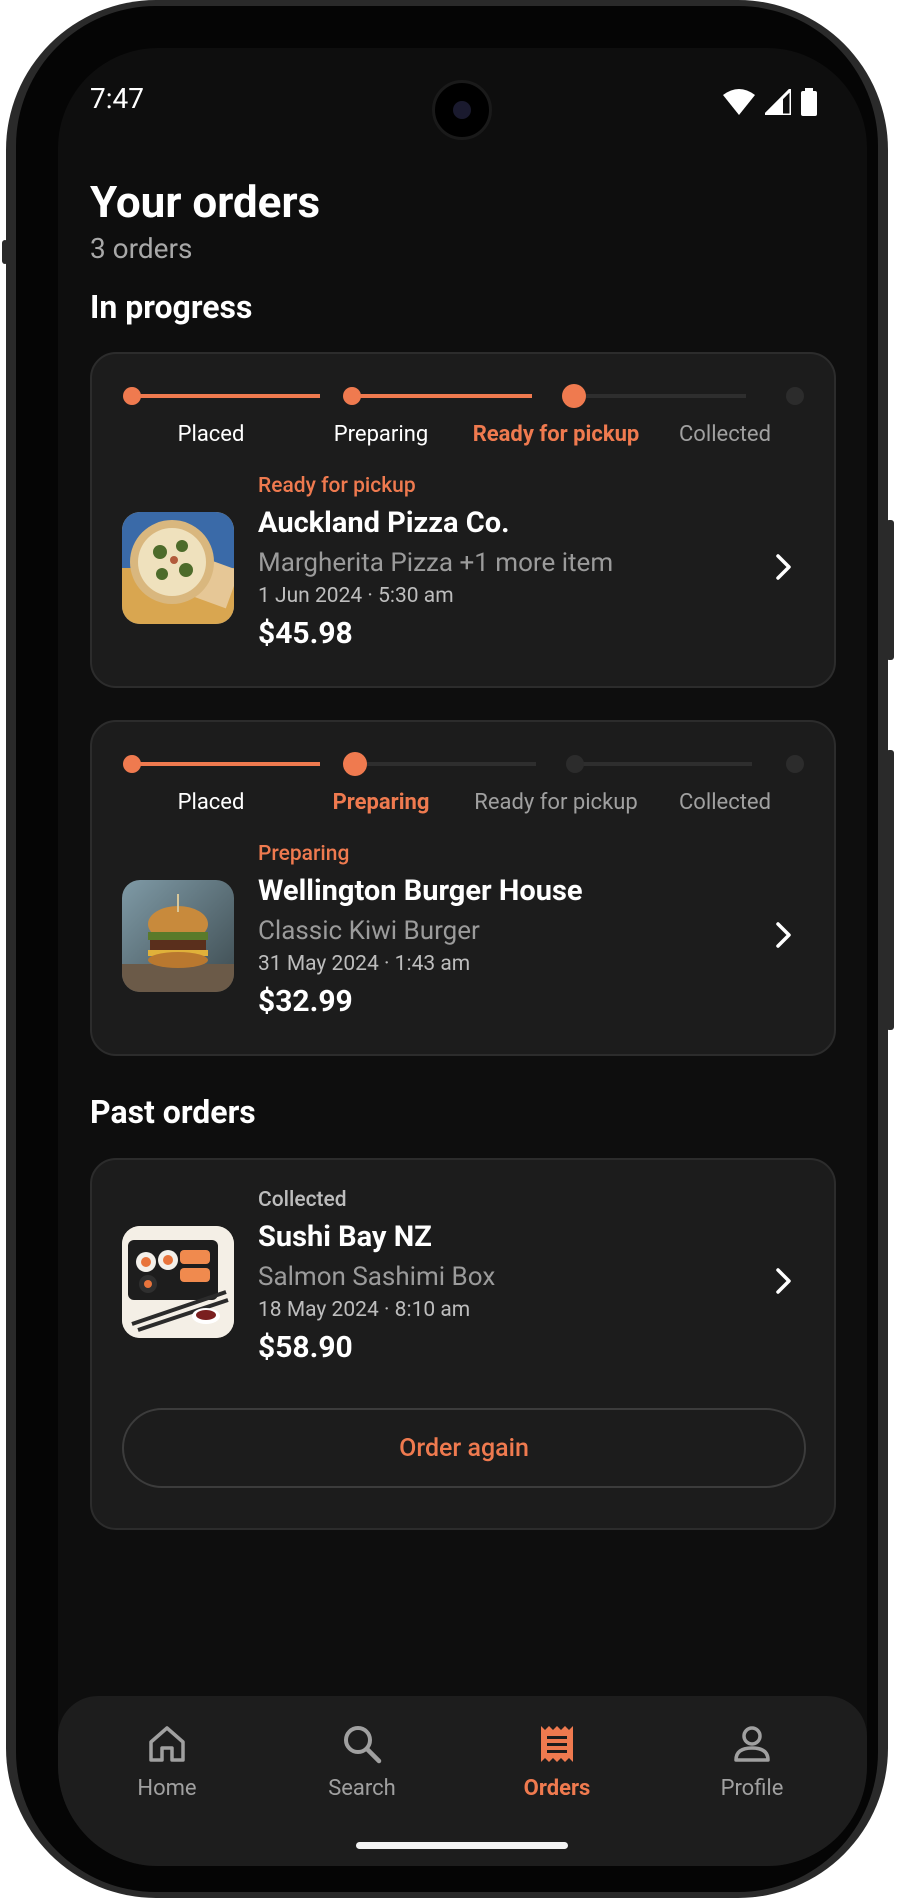  I want to click on receipt-icon, so click(557, 1744).